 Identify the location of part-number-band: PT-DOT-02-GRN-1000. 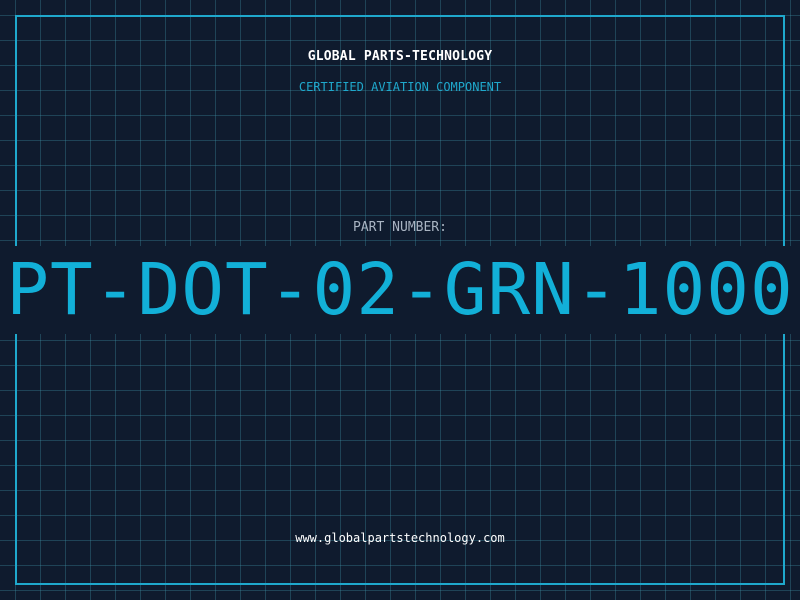
(400, 290).